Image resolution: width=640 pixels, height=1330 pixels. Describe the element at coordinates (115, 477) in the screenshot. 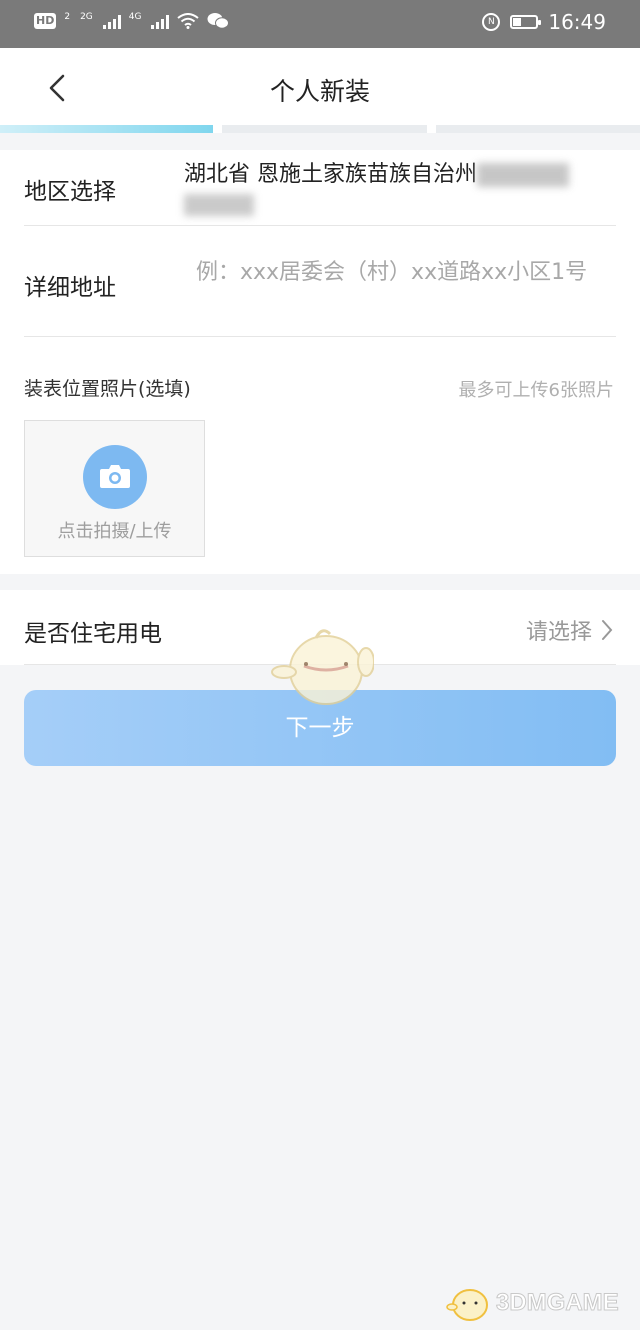

I see `camera-icon` at that location.